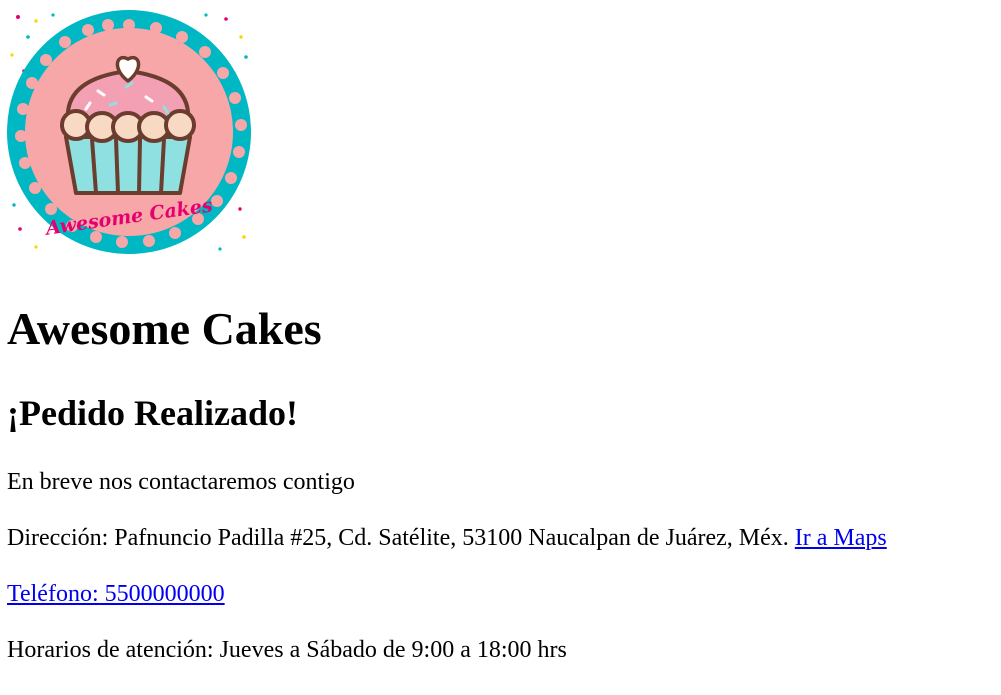 Image resolution: width=1001 pixels, height=695 pixels. Describe the element at coordinates (164, 328) in the screenshot. I see `page-title: Awesome Cakes` at that location.